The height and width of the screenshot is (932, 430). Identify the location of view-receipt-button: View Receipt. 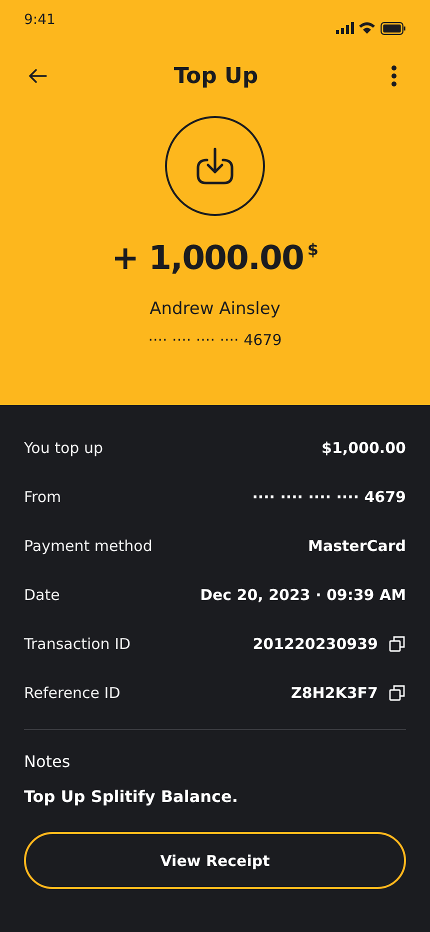
(215, 860).